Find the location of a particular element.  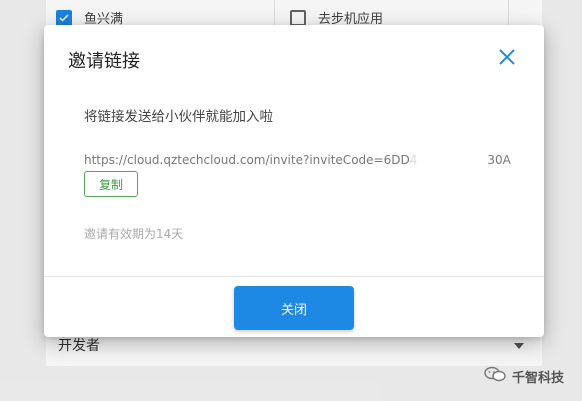

dialog-title: 邀请链接 is located at coordinates (104, 61).